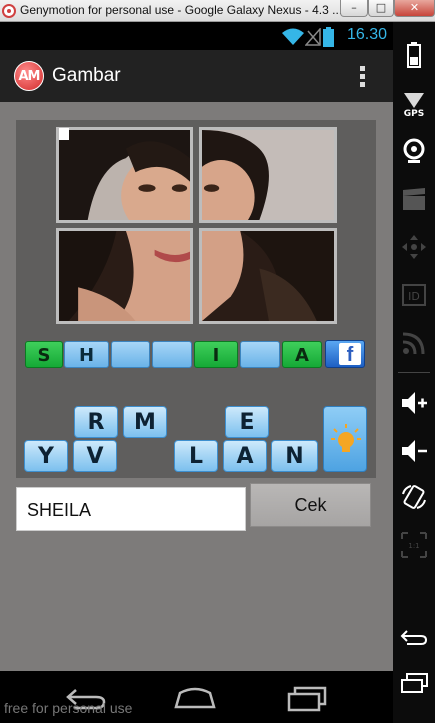 The image size is (435, 723). Describe the element at coordinates (414, 247) in the screenshot. I see `dpad-icon` at that location.